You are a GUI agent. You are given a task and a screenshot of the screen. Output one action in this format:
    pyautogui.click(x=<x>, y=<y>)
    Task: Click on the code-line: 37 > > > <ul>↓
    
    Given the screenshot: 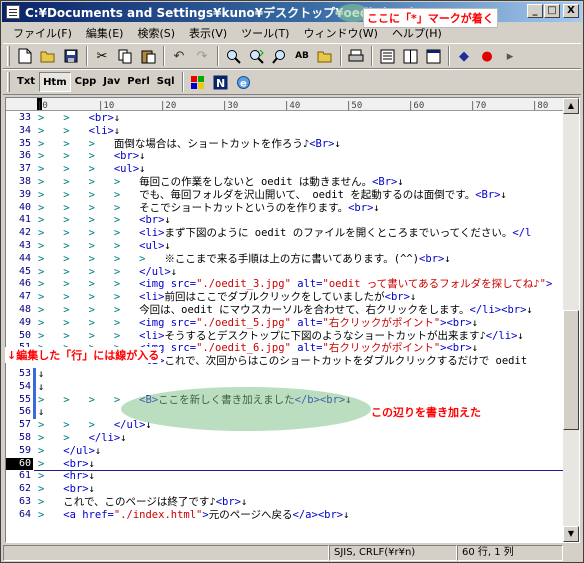 What is the action you would take?
    pyautogui.click(x=287, y=169)
    